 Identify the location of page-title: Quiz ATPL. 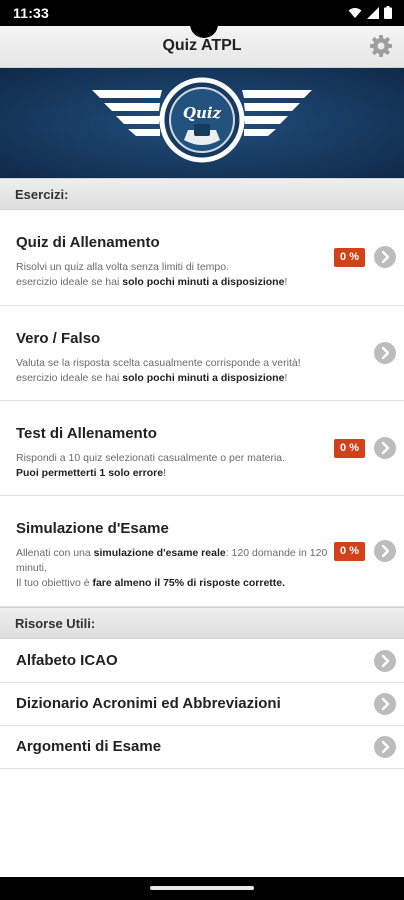
(202, 45).